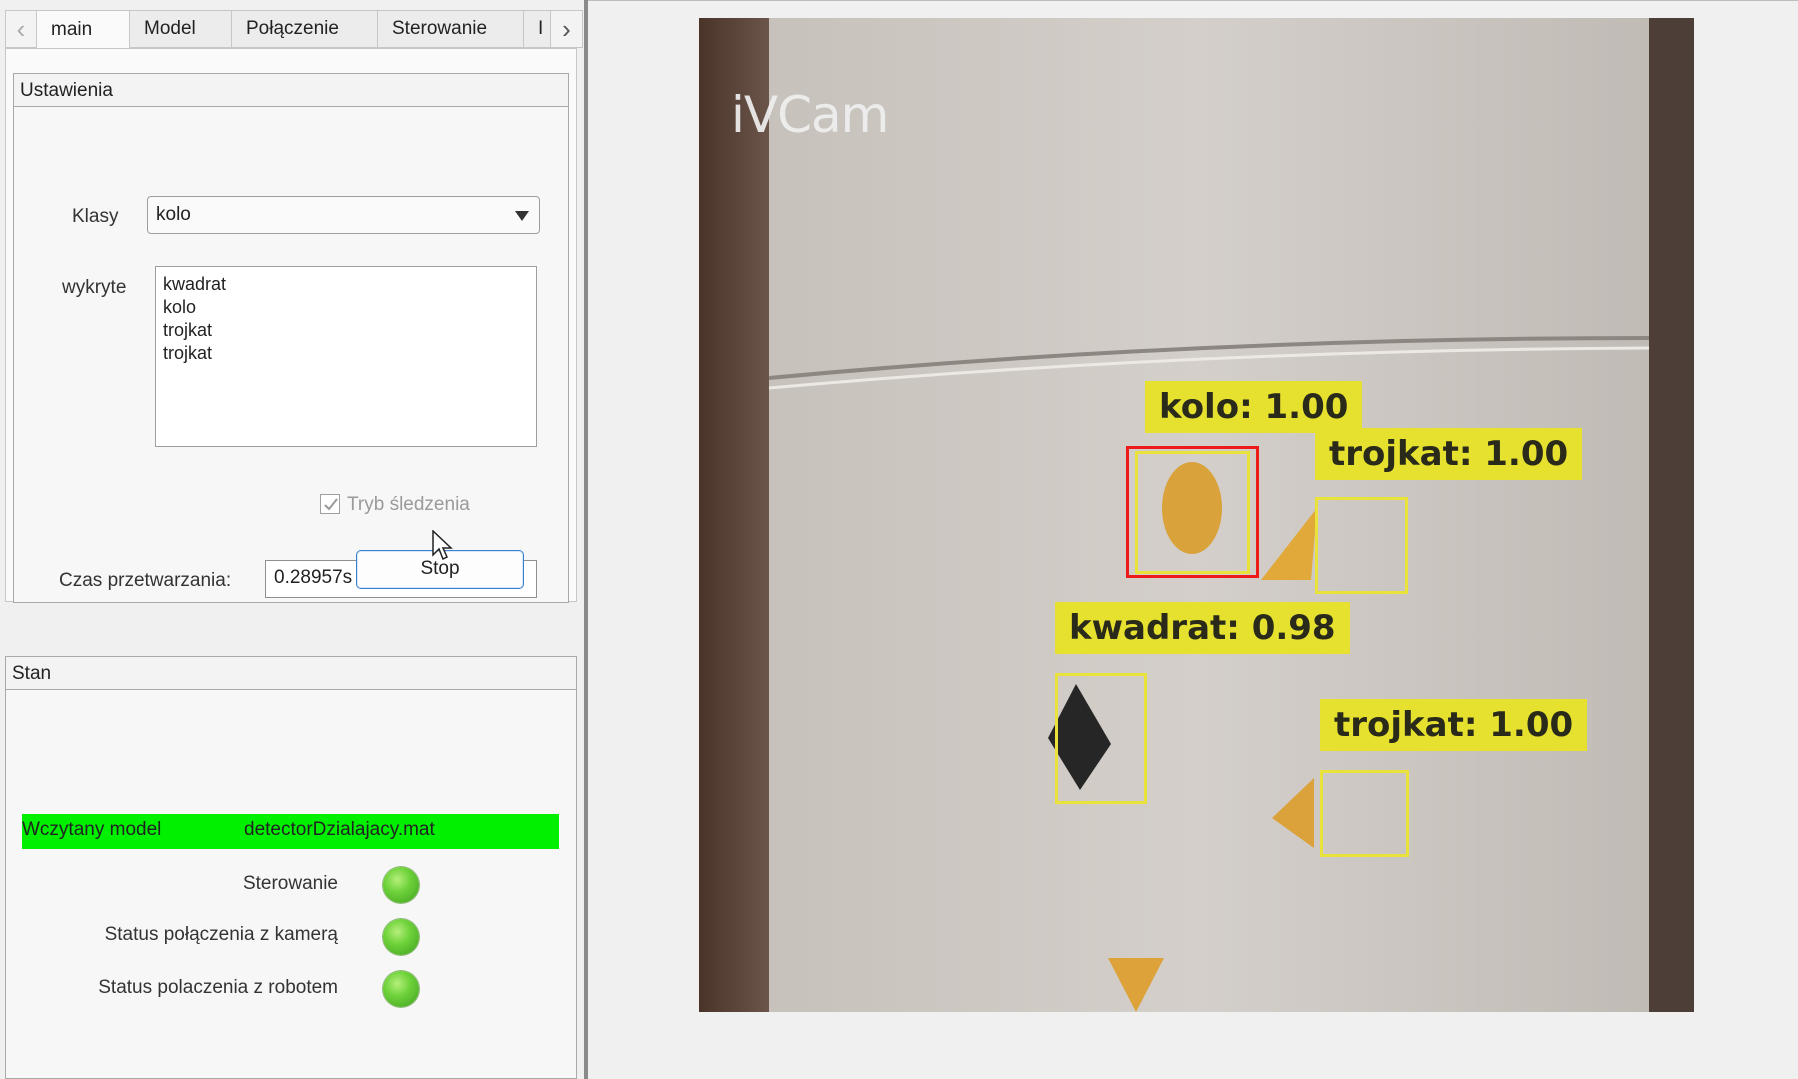 The height and width of the screenshot is (1079, 1798). I want to click on settings-group-title: Ustawienia, so click(291, 90).